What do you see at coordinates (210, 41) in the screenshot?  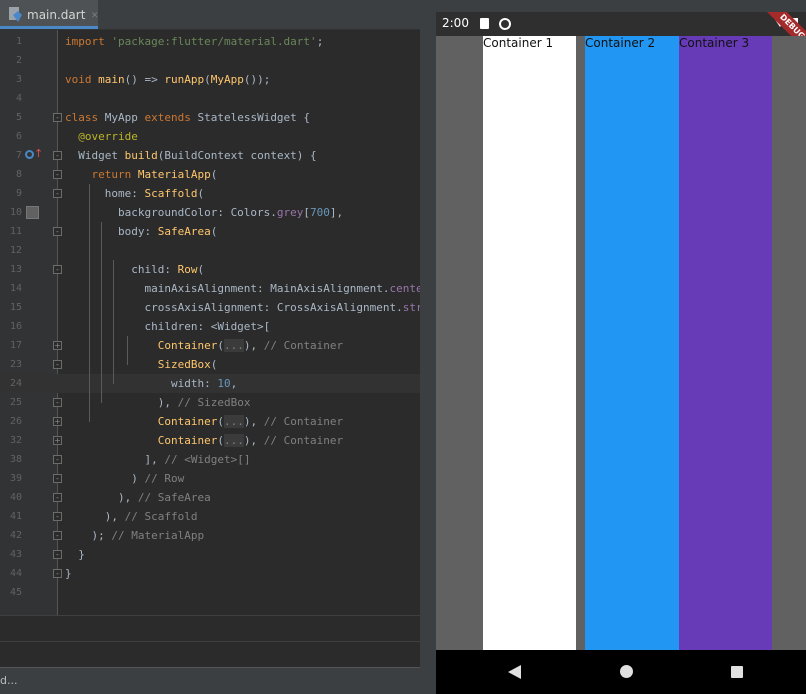 I see `code-line: 1 import 'package:flutter/material.dart';` at bounding box center [210, 41].